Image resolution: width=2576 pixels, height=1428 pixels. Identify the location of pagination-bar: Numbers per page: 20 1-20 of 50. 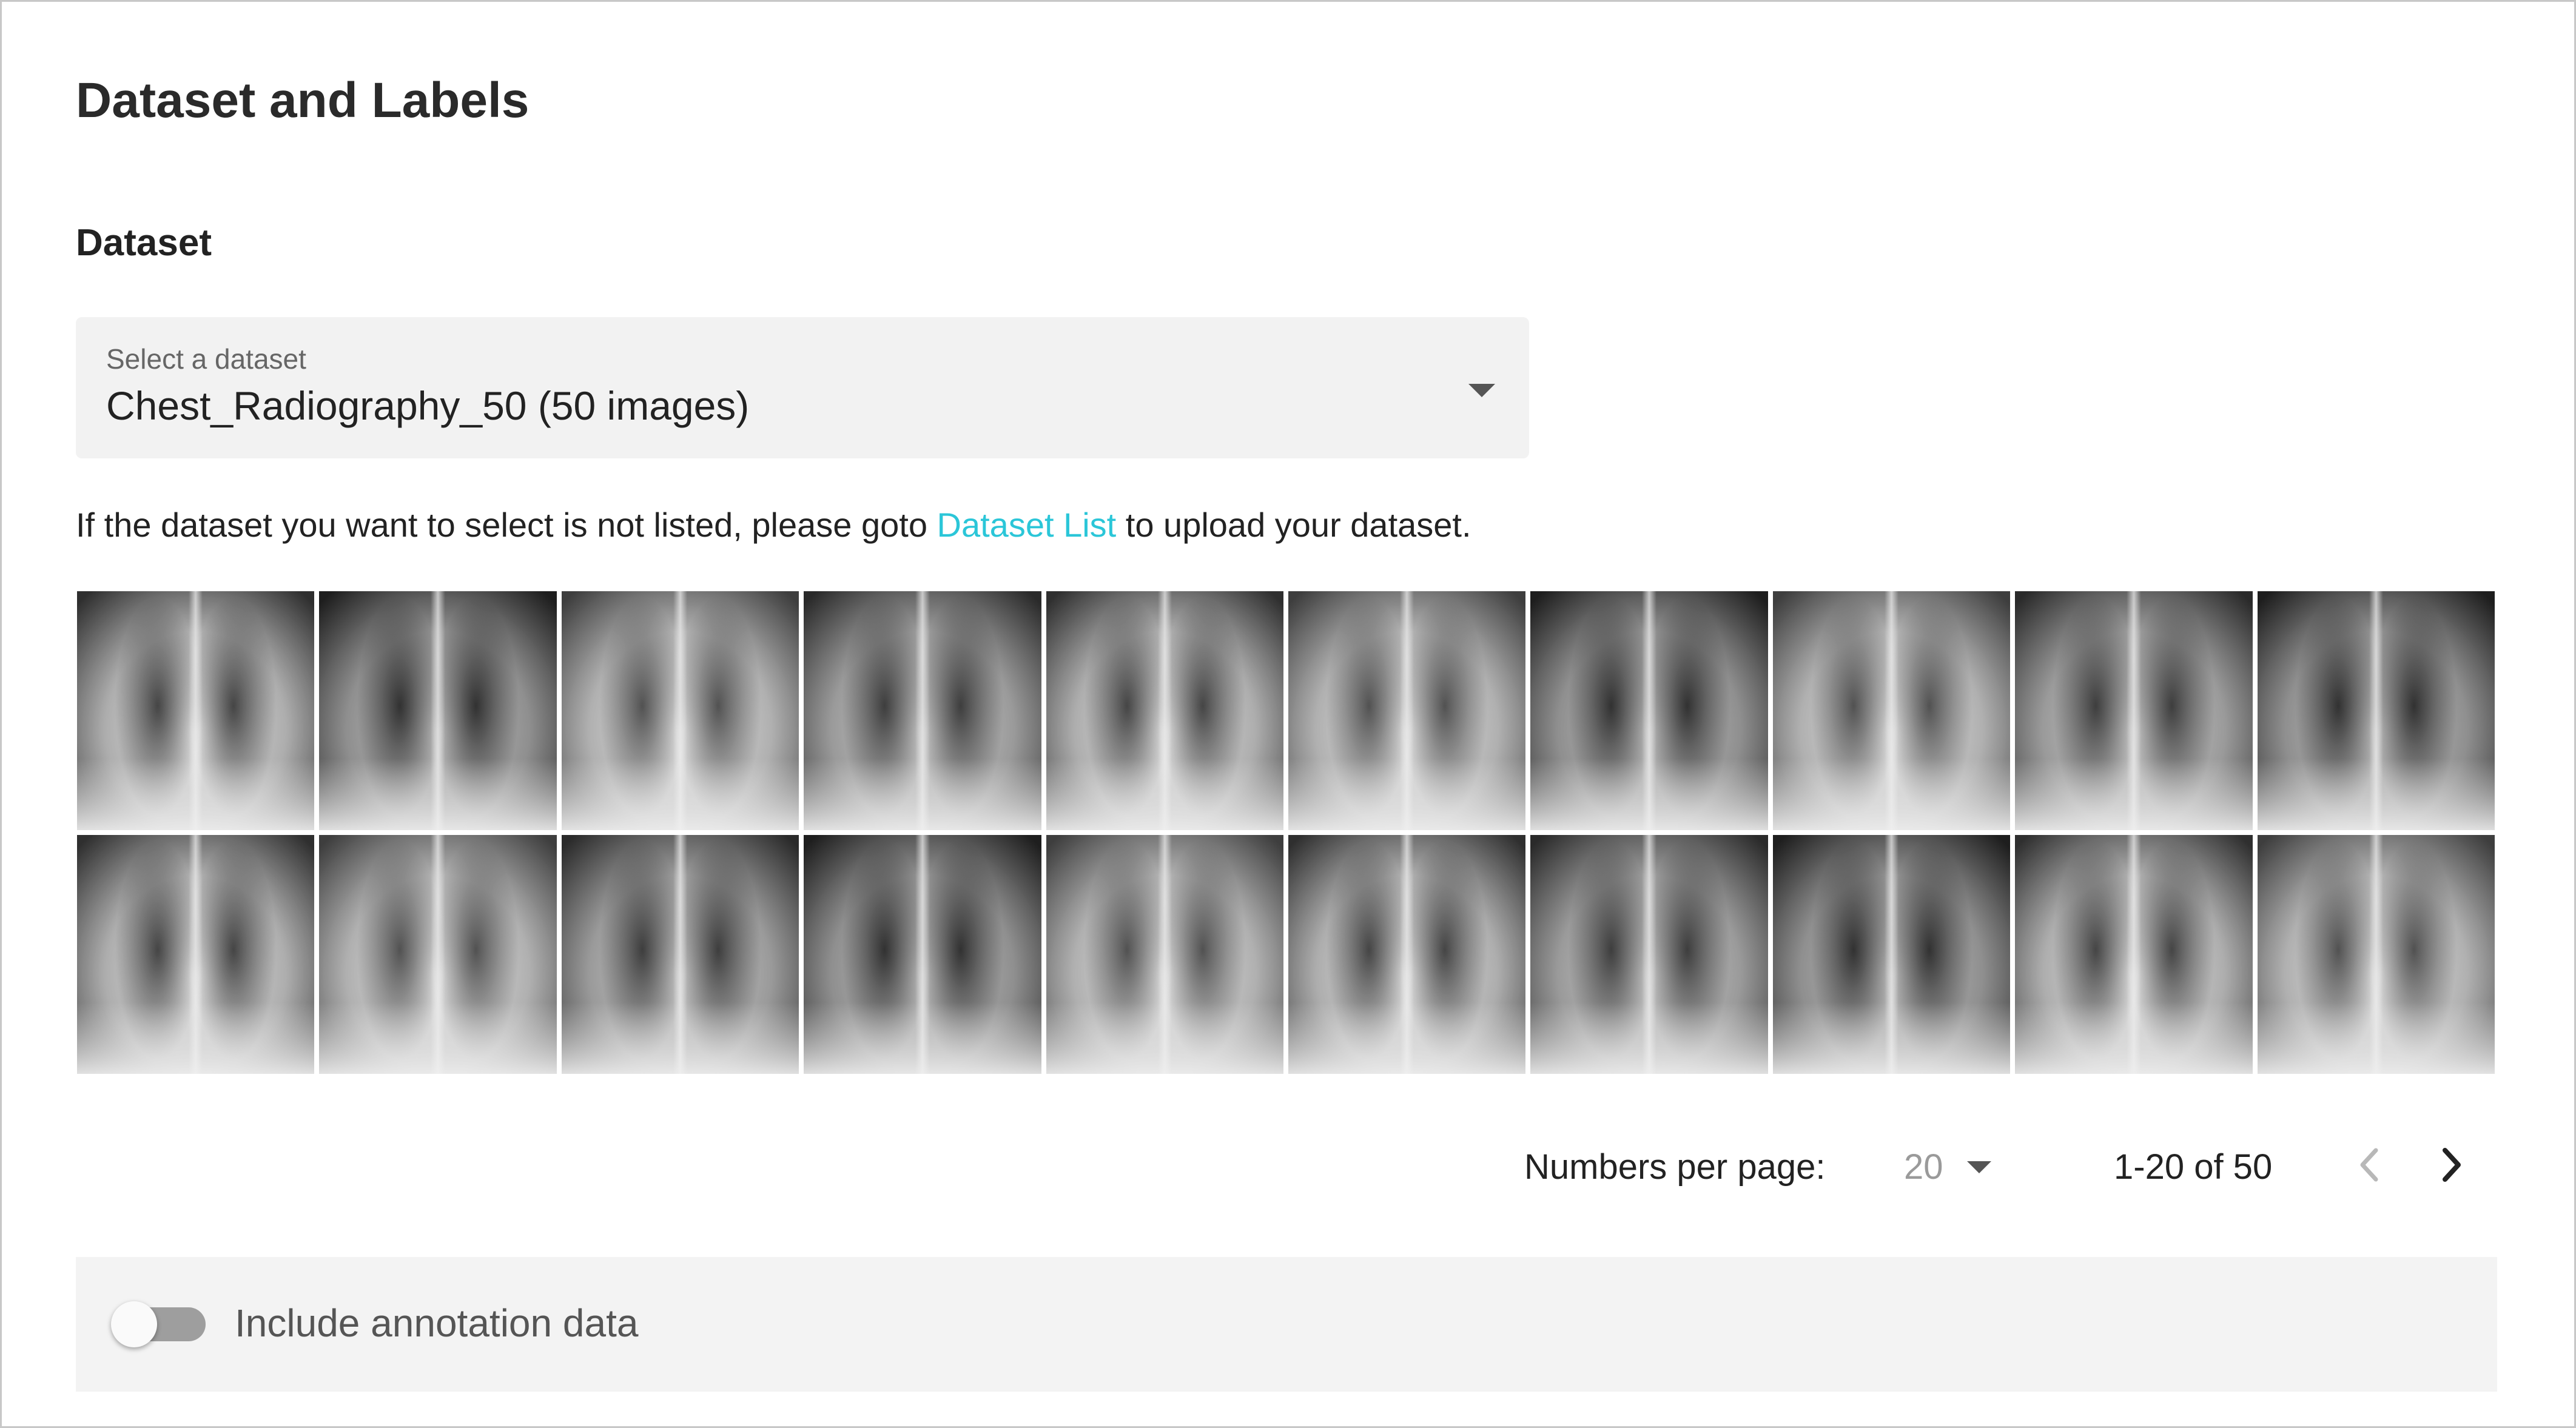
(1289, 1168).